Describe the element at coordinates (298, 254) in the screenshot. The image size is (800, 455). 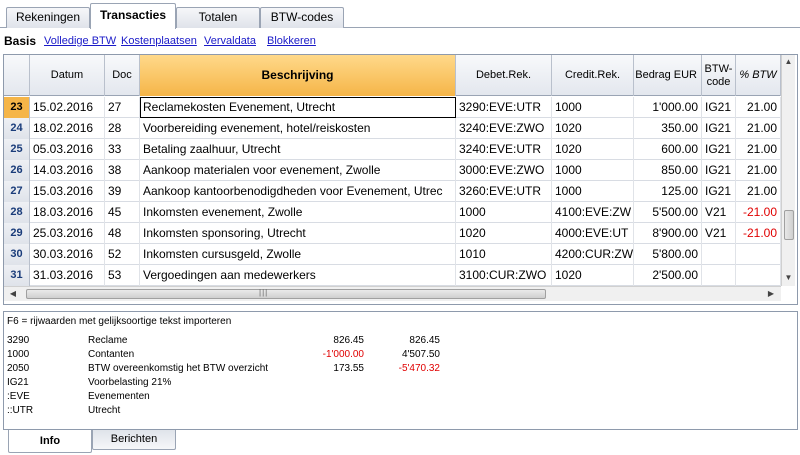
I see `cell-beschrijving: Inkomsten cursusgeld, Zwolle` at that location.